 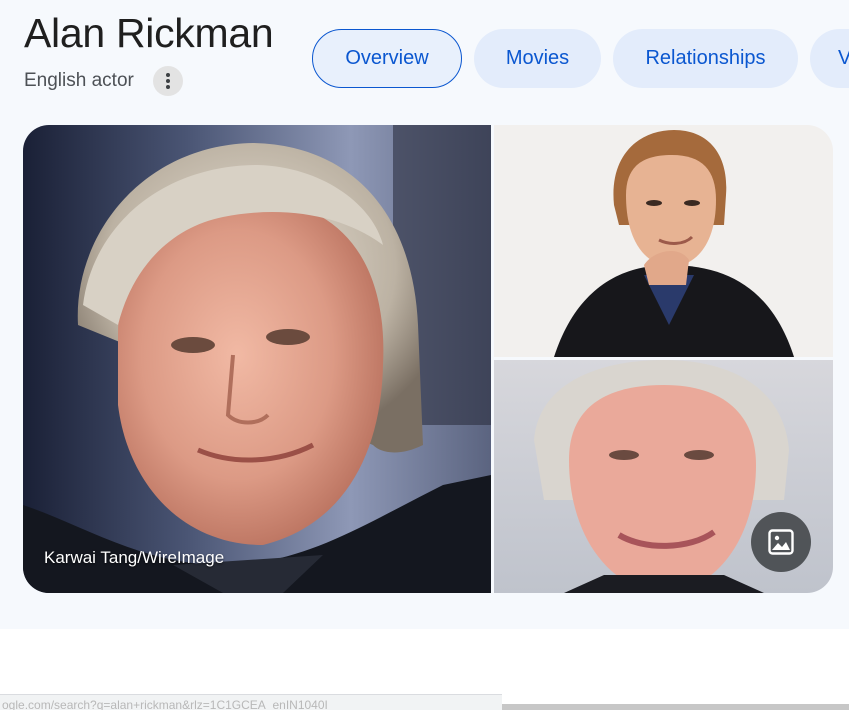 What do you see at coordinates (663, 241) in the screenshot?
I see `secondary-portrait-image` at bounding box center [663, 241].